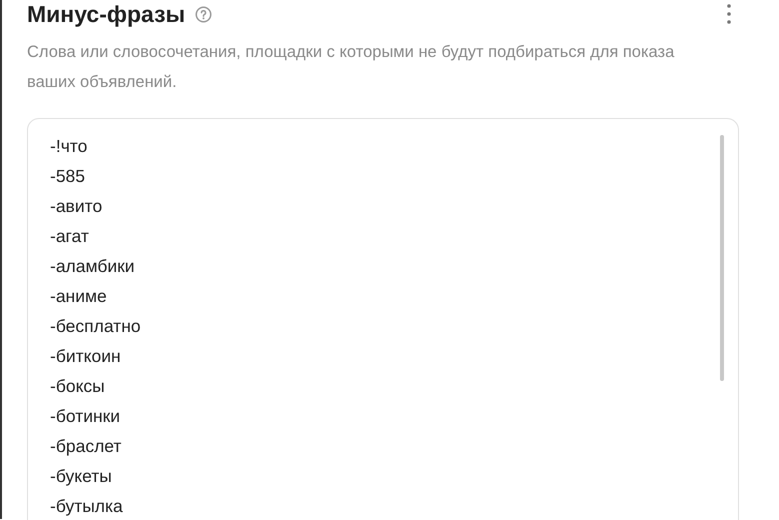 This screenshot has width=779, height=520. What do you see at coordinates (96, 326) in the screenshot?
I see `phrase-line: -бесплатно` at bounding box center [96, 326].